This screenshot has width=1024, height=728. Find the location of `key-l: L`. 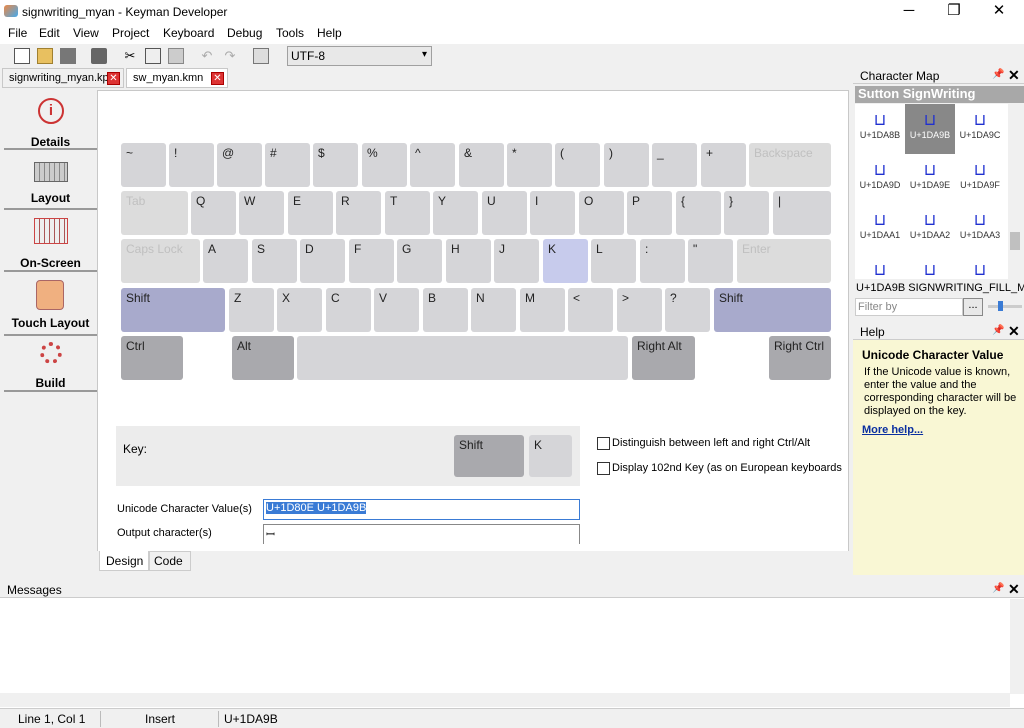

key-l: L is located at coordinates (613, 261).